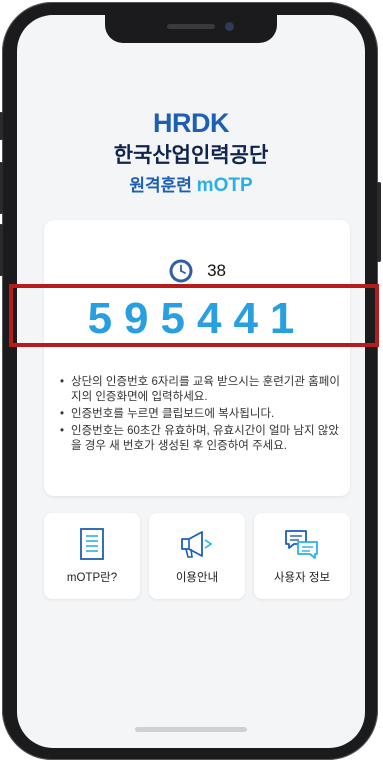 This screenshot has height=765, width=383. What do you see at coordinates (92, 544) in the screenshot?
I see `document-icon` at bounding box center [92, 544].